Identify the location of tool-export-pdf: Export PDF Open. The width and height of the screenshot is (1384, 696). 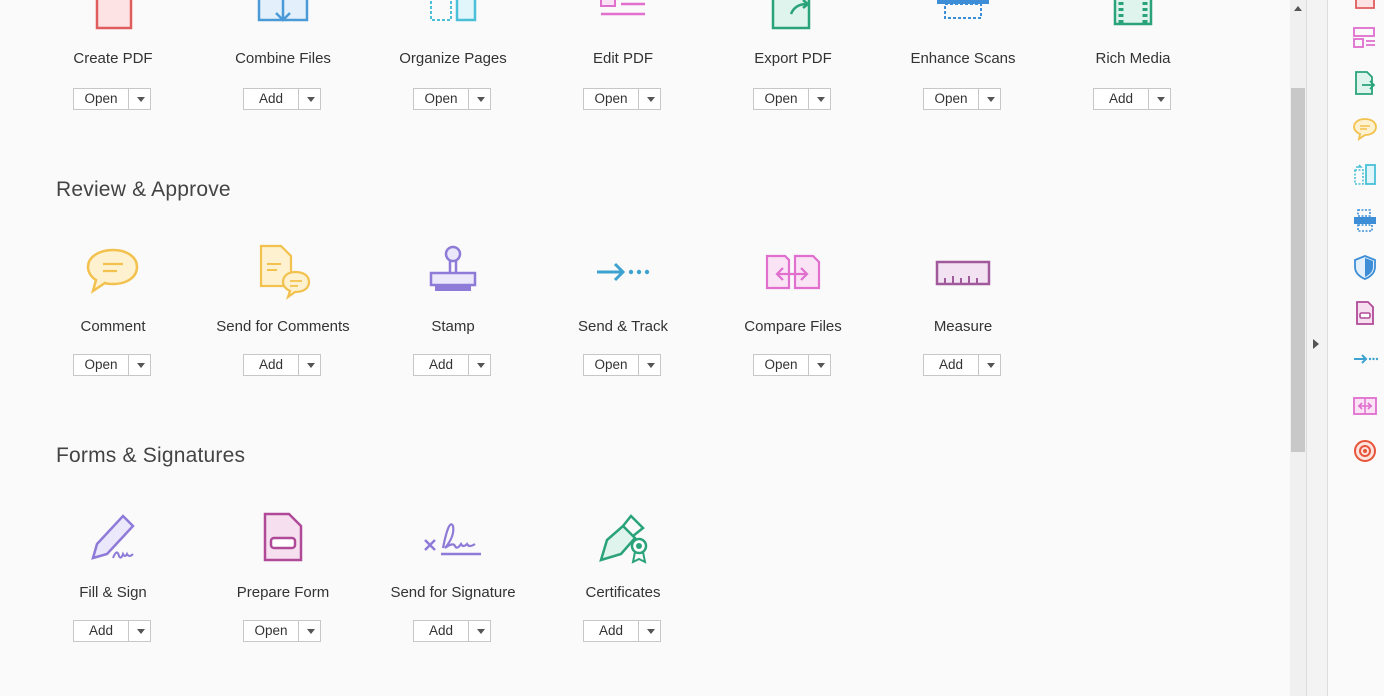
(793, 55).